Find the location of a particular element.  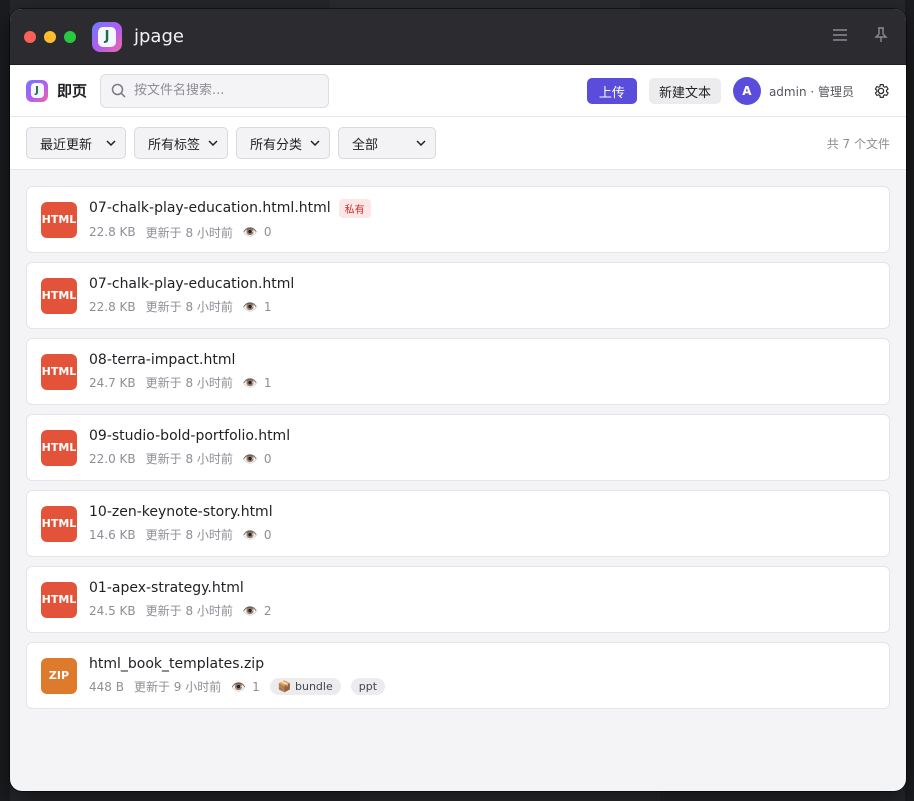

file-size: 448 B is located at coordinates (106, 686).